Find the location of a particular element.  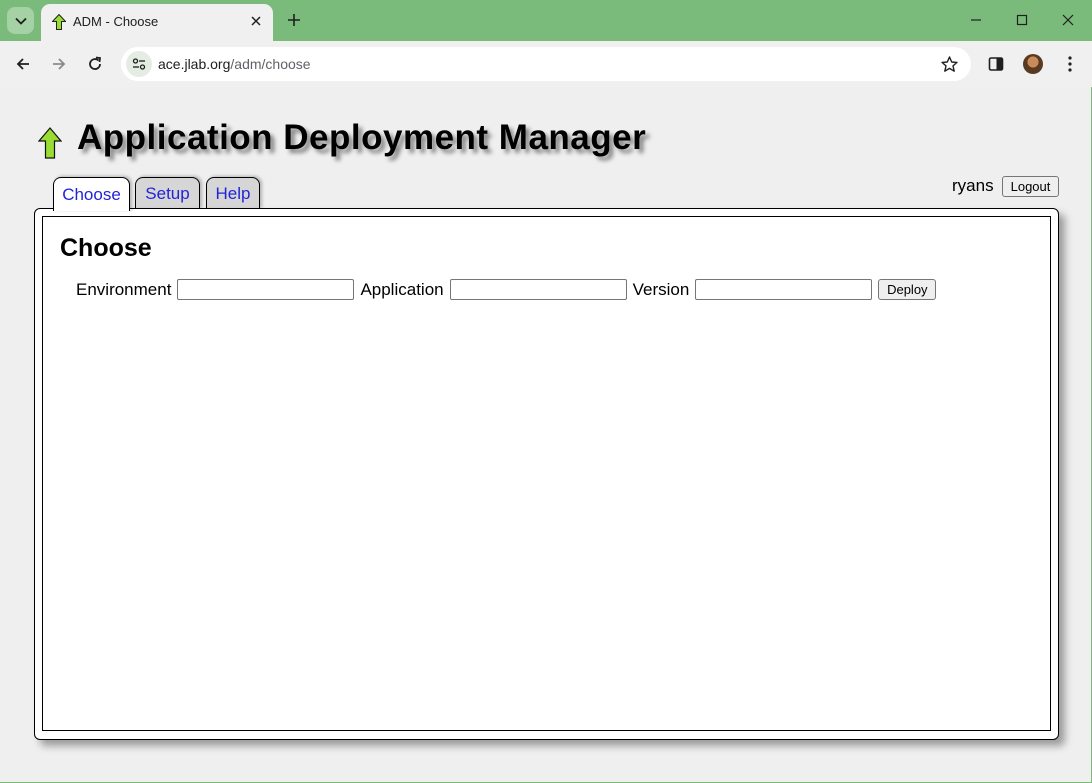

tab-choose-label: Choose is located at coordinates (91, 194).